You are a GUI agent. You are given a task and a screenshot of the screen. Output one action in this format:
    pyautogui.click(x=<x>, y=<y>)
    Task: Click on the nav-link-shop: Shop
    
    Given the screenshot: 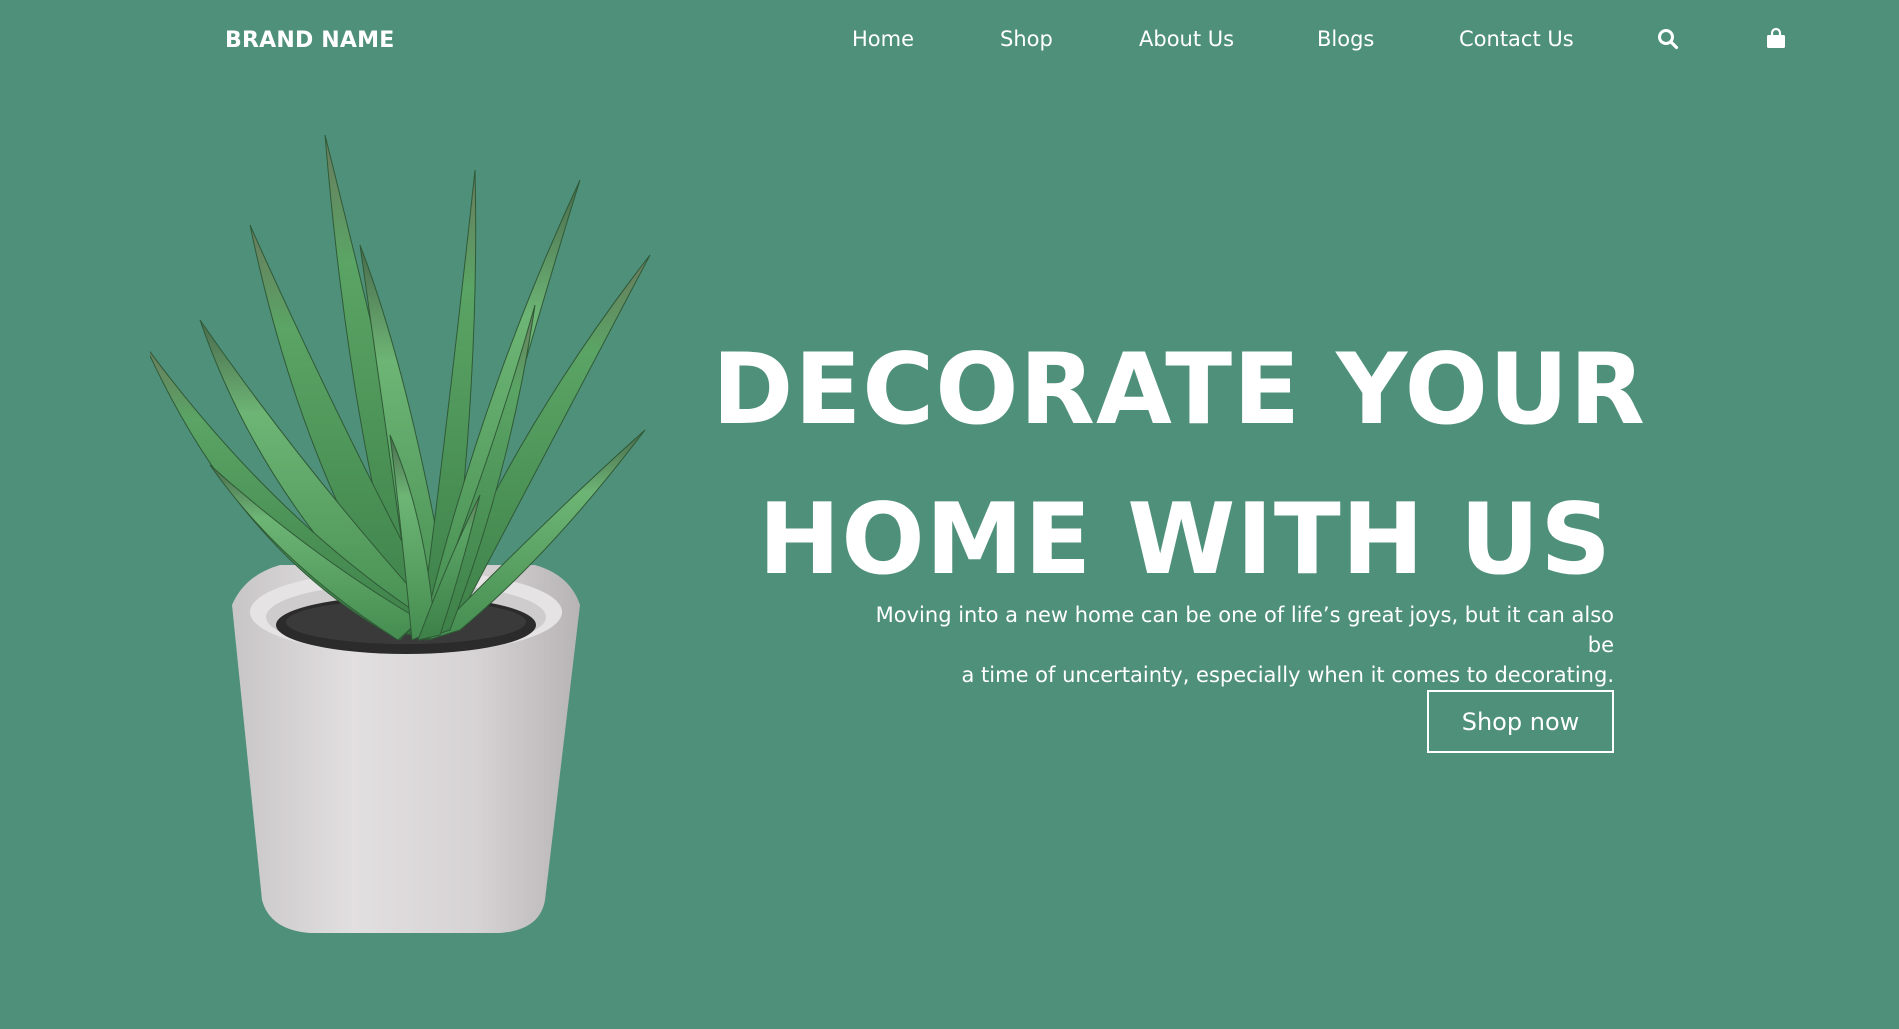 What is the action you would take?
    pyautogui.click(x=1026, y=39)
    